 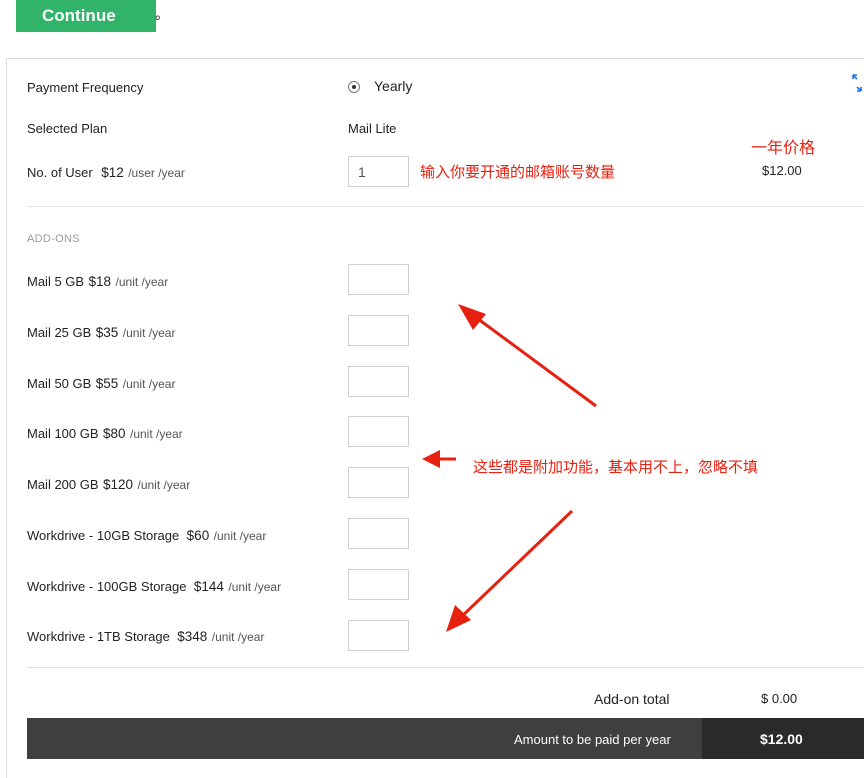 I want to click on addons-annotation: 这些都是附加功能，基本用不上，忽略不填, so click(x=616, y=467).